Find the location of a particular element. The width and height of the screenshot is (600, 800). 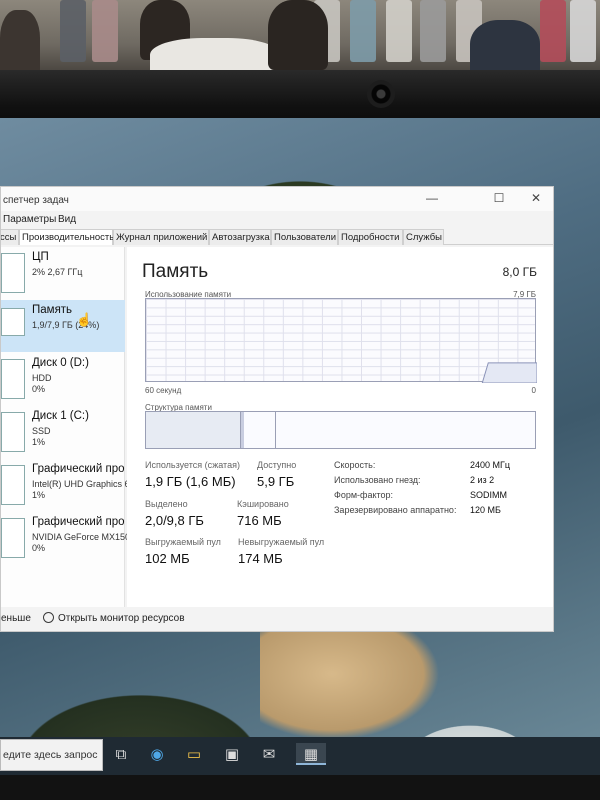

maximize-button: ☐ is located at coordinates (499, 199).